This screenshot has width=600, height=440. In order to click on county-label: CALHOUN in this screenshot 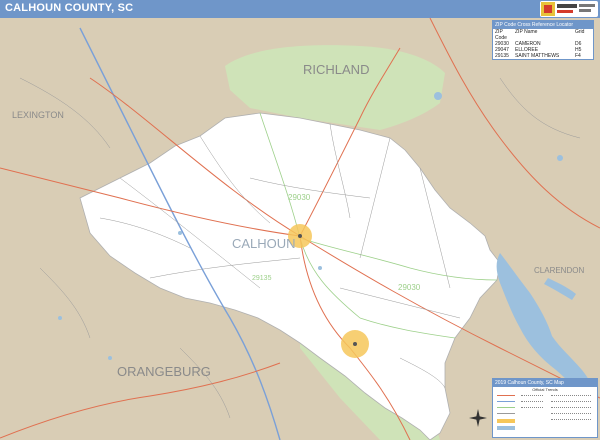, I will do `click(264, 243)`.